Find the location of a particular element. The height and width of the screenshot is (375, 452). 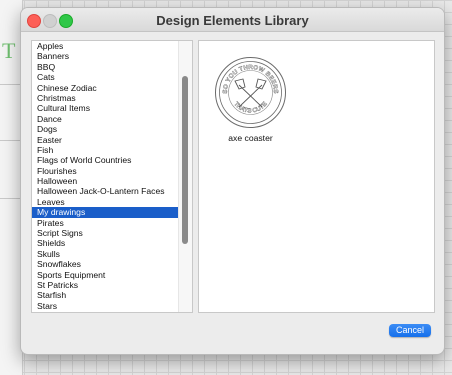

design-thumbnail: SO YOU THROW BEERS THATS CUTE is located at coordinates (250, 92).